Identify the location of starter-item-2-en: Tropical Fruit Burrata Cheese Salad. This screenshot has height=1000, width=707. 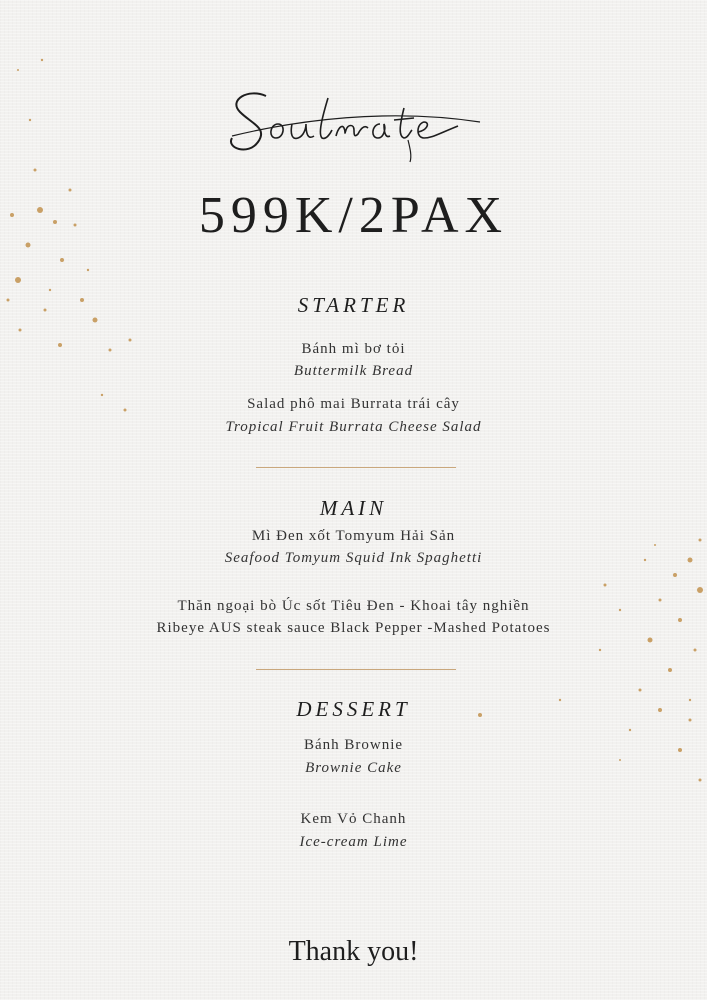
(353, 427).